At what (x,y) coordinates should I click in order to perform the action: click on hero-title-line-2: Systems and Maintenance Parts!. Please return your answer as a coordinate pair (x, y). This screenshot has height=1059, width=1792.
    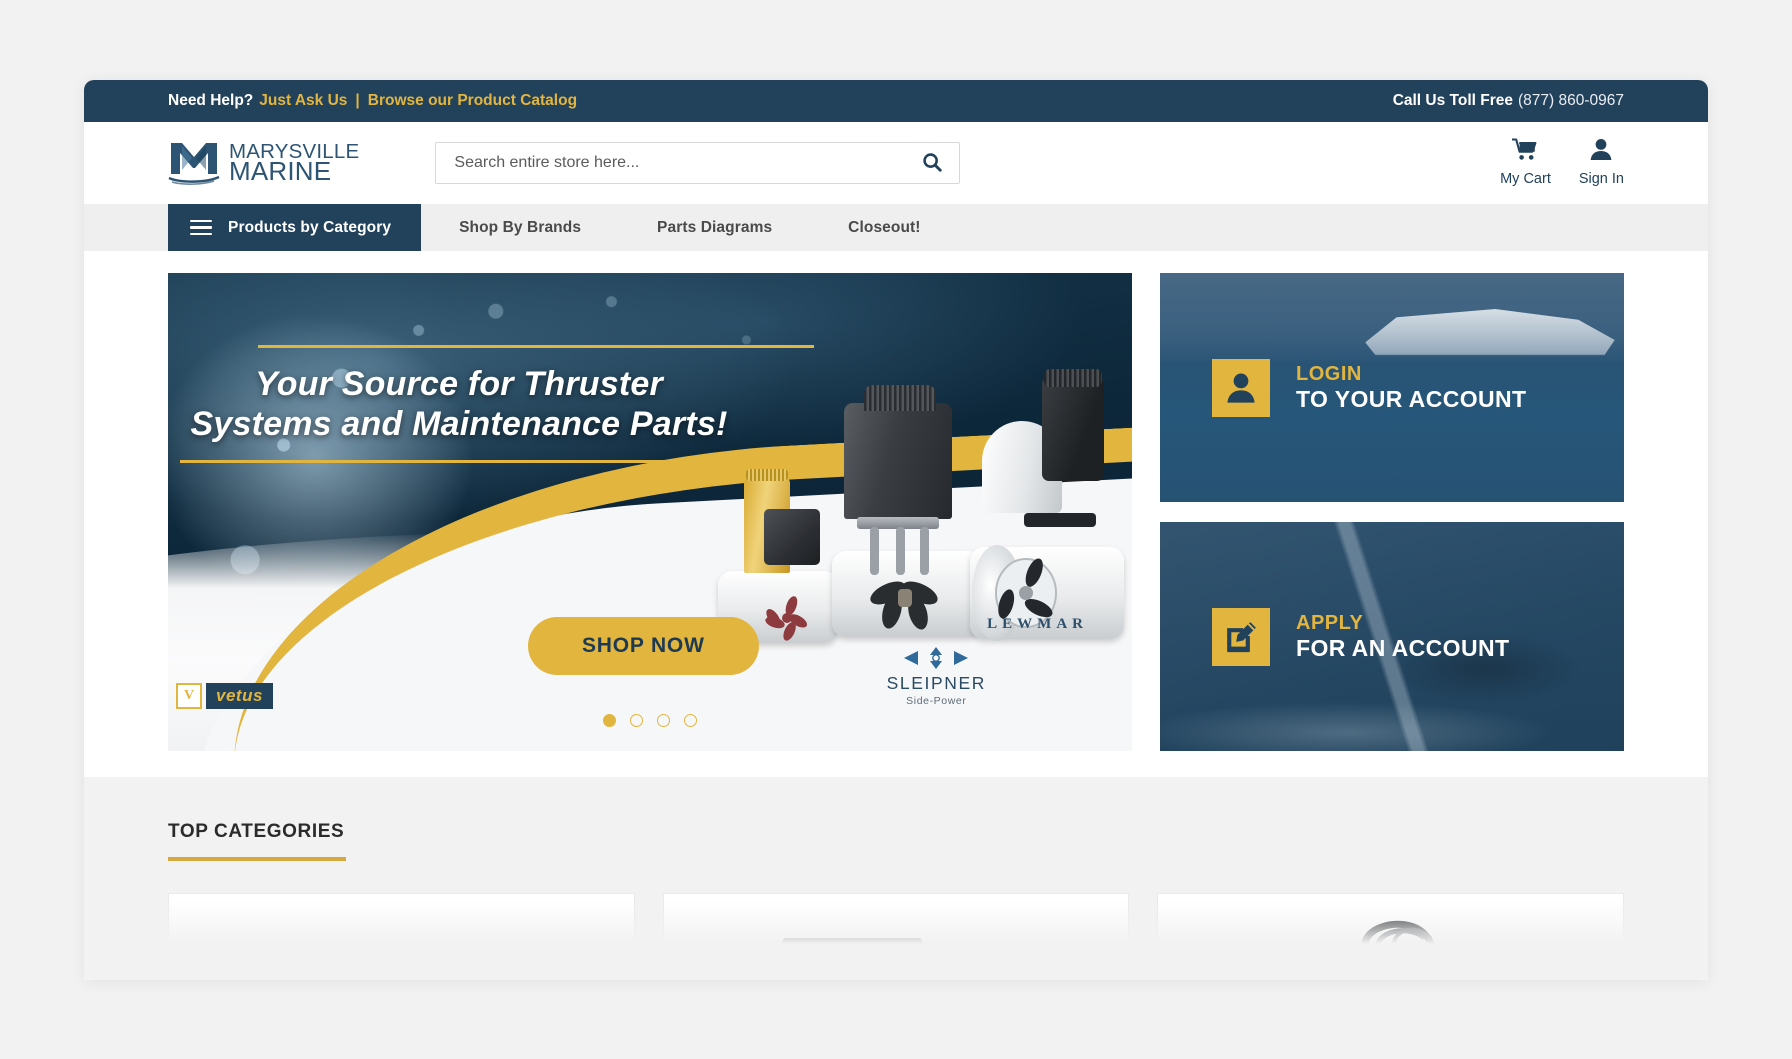
    Looking at the image, I should click on (459, 424).